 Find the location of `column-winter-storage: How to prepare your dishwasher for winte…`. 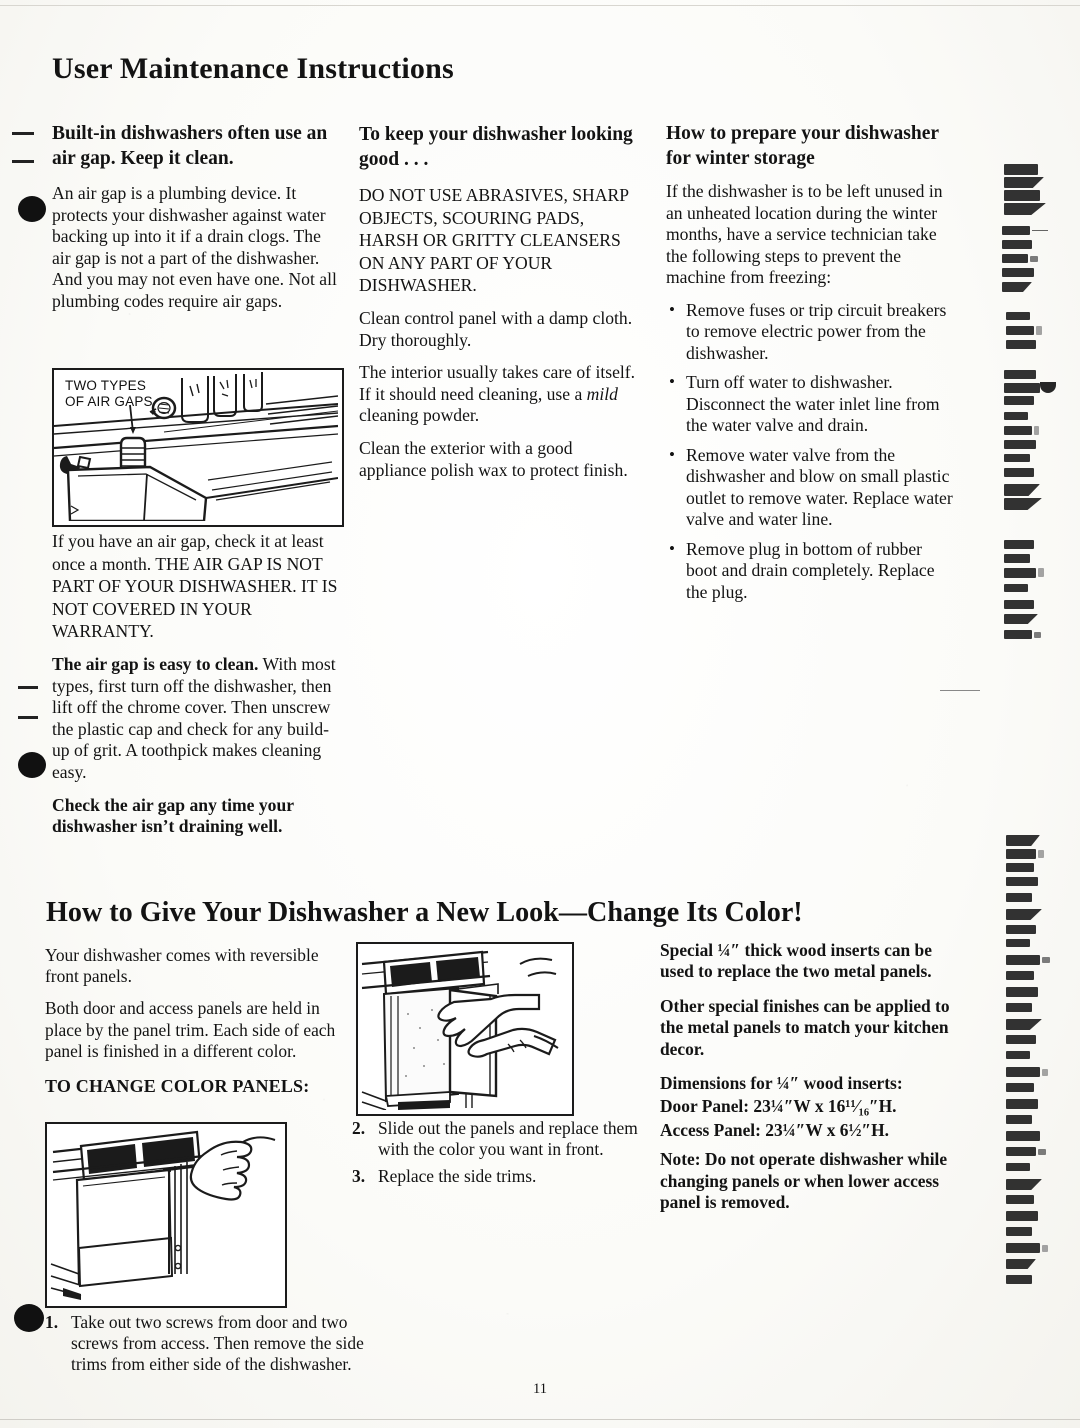

column-winter-storage: How to prepare your dishwasher for winte… is located at coordinates (811, 366).